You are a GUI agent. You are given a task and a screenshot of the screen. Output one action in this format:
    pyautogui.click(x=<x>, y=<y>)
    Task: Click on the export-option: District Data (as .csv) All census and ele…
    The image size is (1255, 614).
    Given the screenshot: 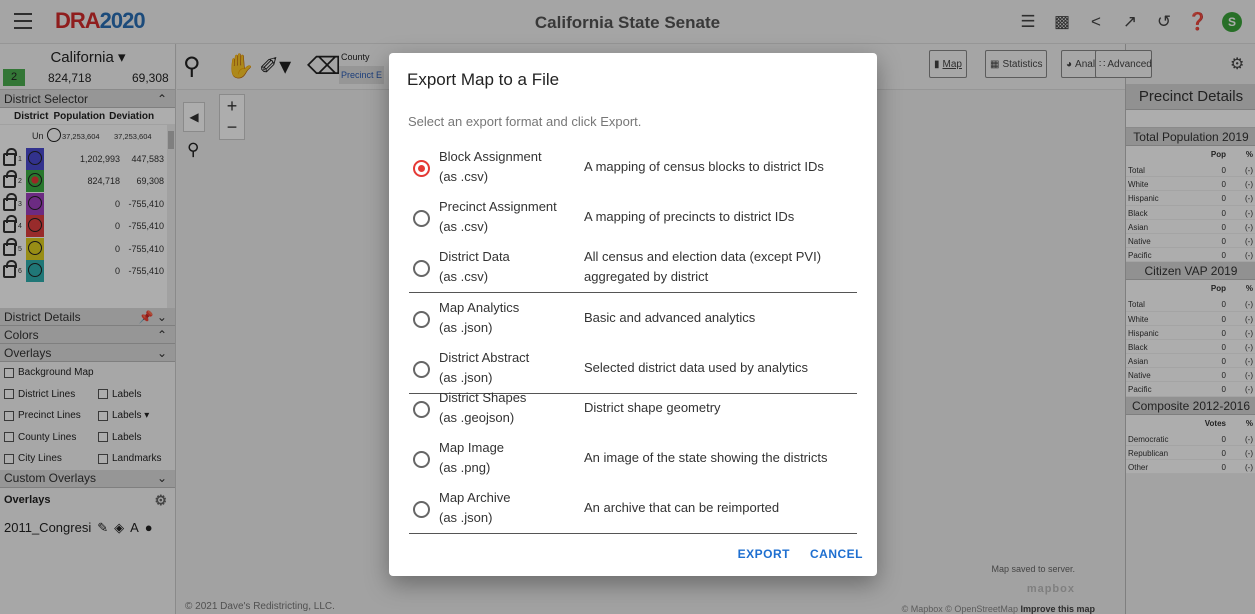 What is the action you would take?
    pyautogui.click(x=633, y=268)
    